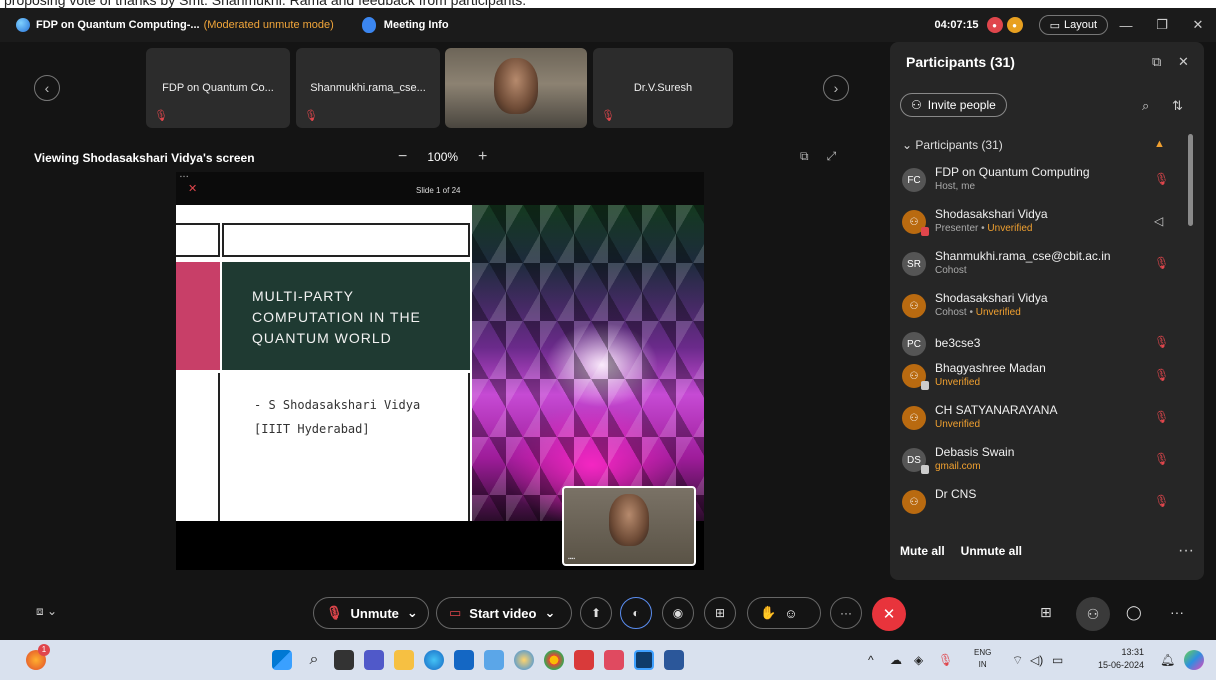 This screenshot has width=1216, height=680. I want to click on wifi-icon: ⌔, so click(1017, 660).